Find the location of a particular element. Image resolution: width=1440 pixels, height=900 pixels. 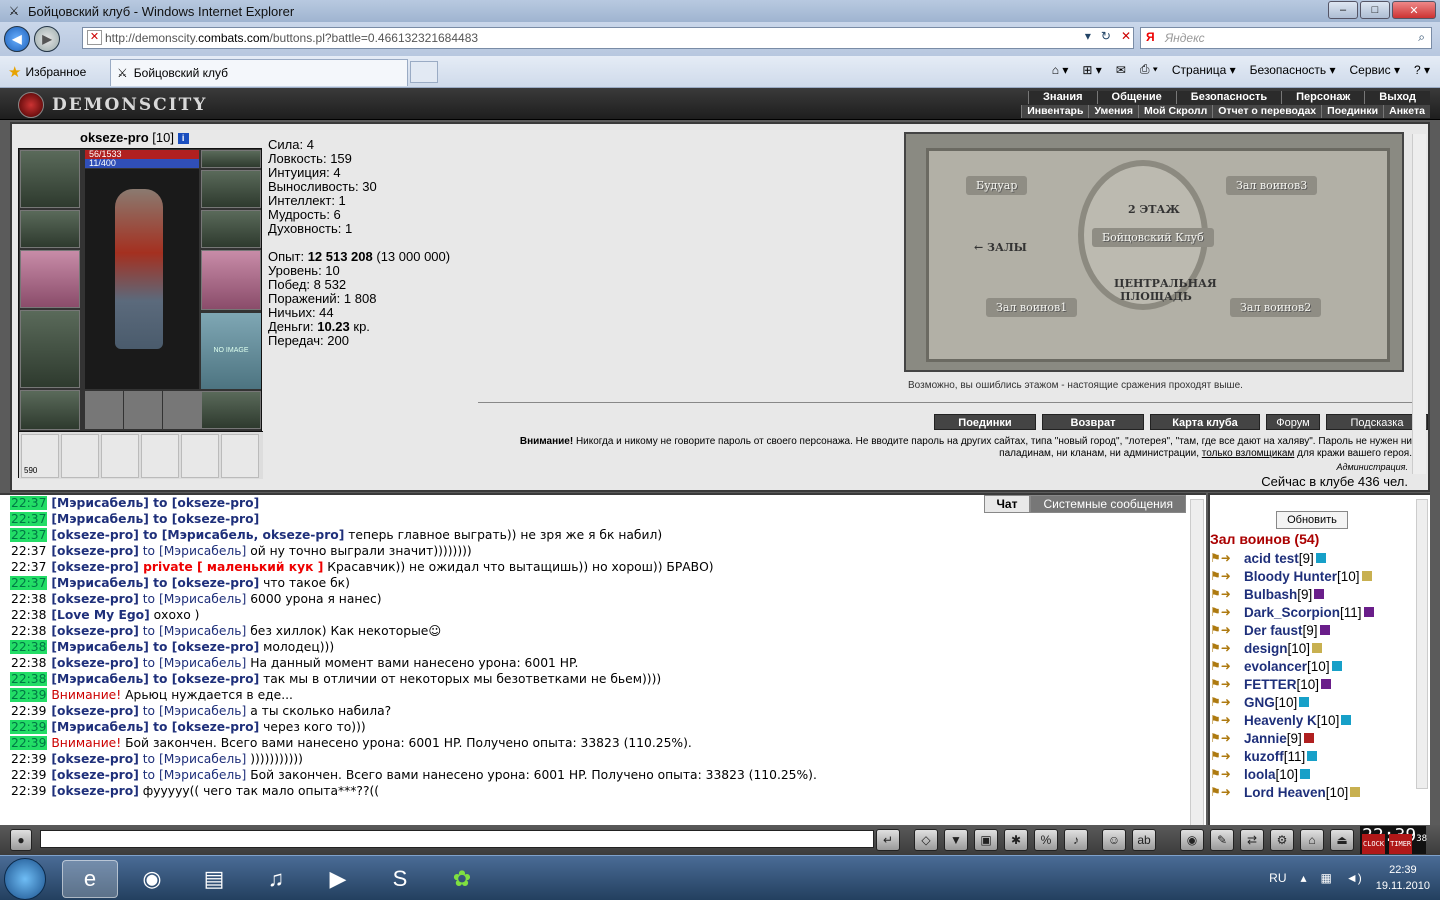

walk-icon: ✱ is located at coordinates (1016, 840).